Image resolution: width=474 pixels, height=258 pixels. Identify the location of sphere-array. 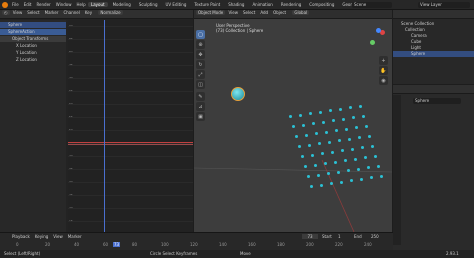
(336, 149).